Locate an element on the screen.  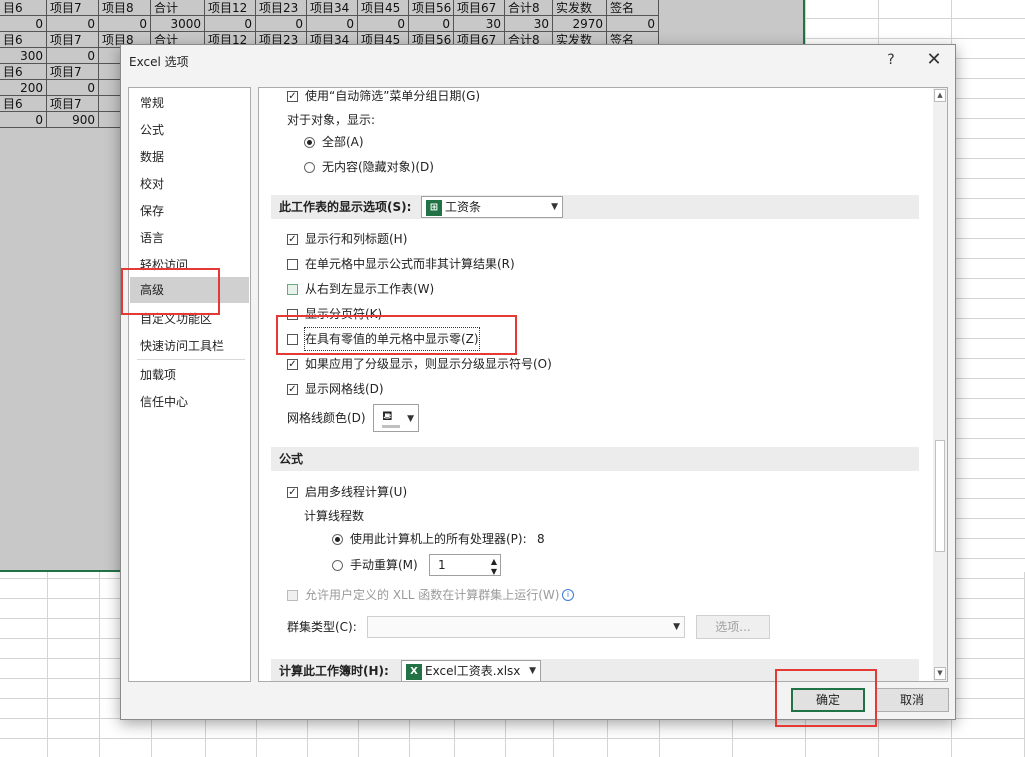
sheet-cell: 2970 is located at coordinates (580, 24).